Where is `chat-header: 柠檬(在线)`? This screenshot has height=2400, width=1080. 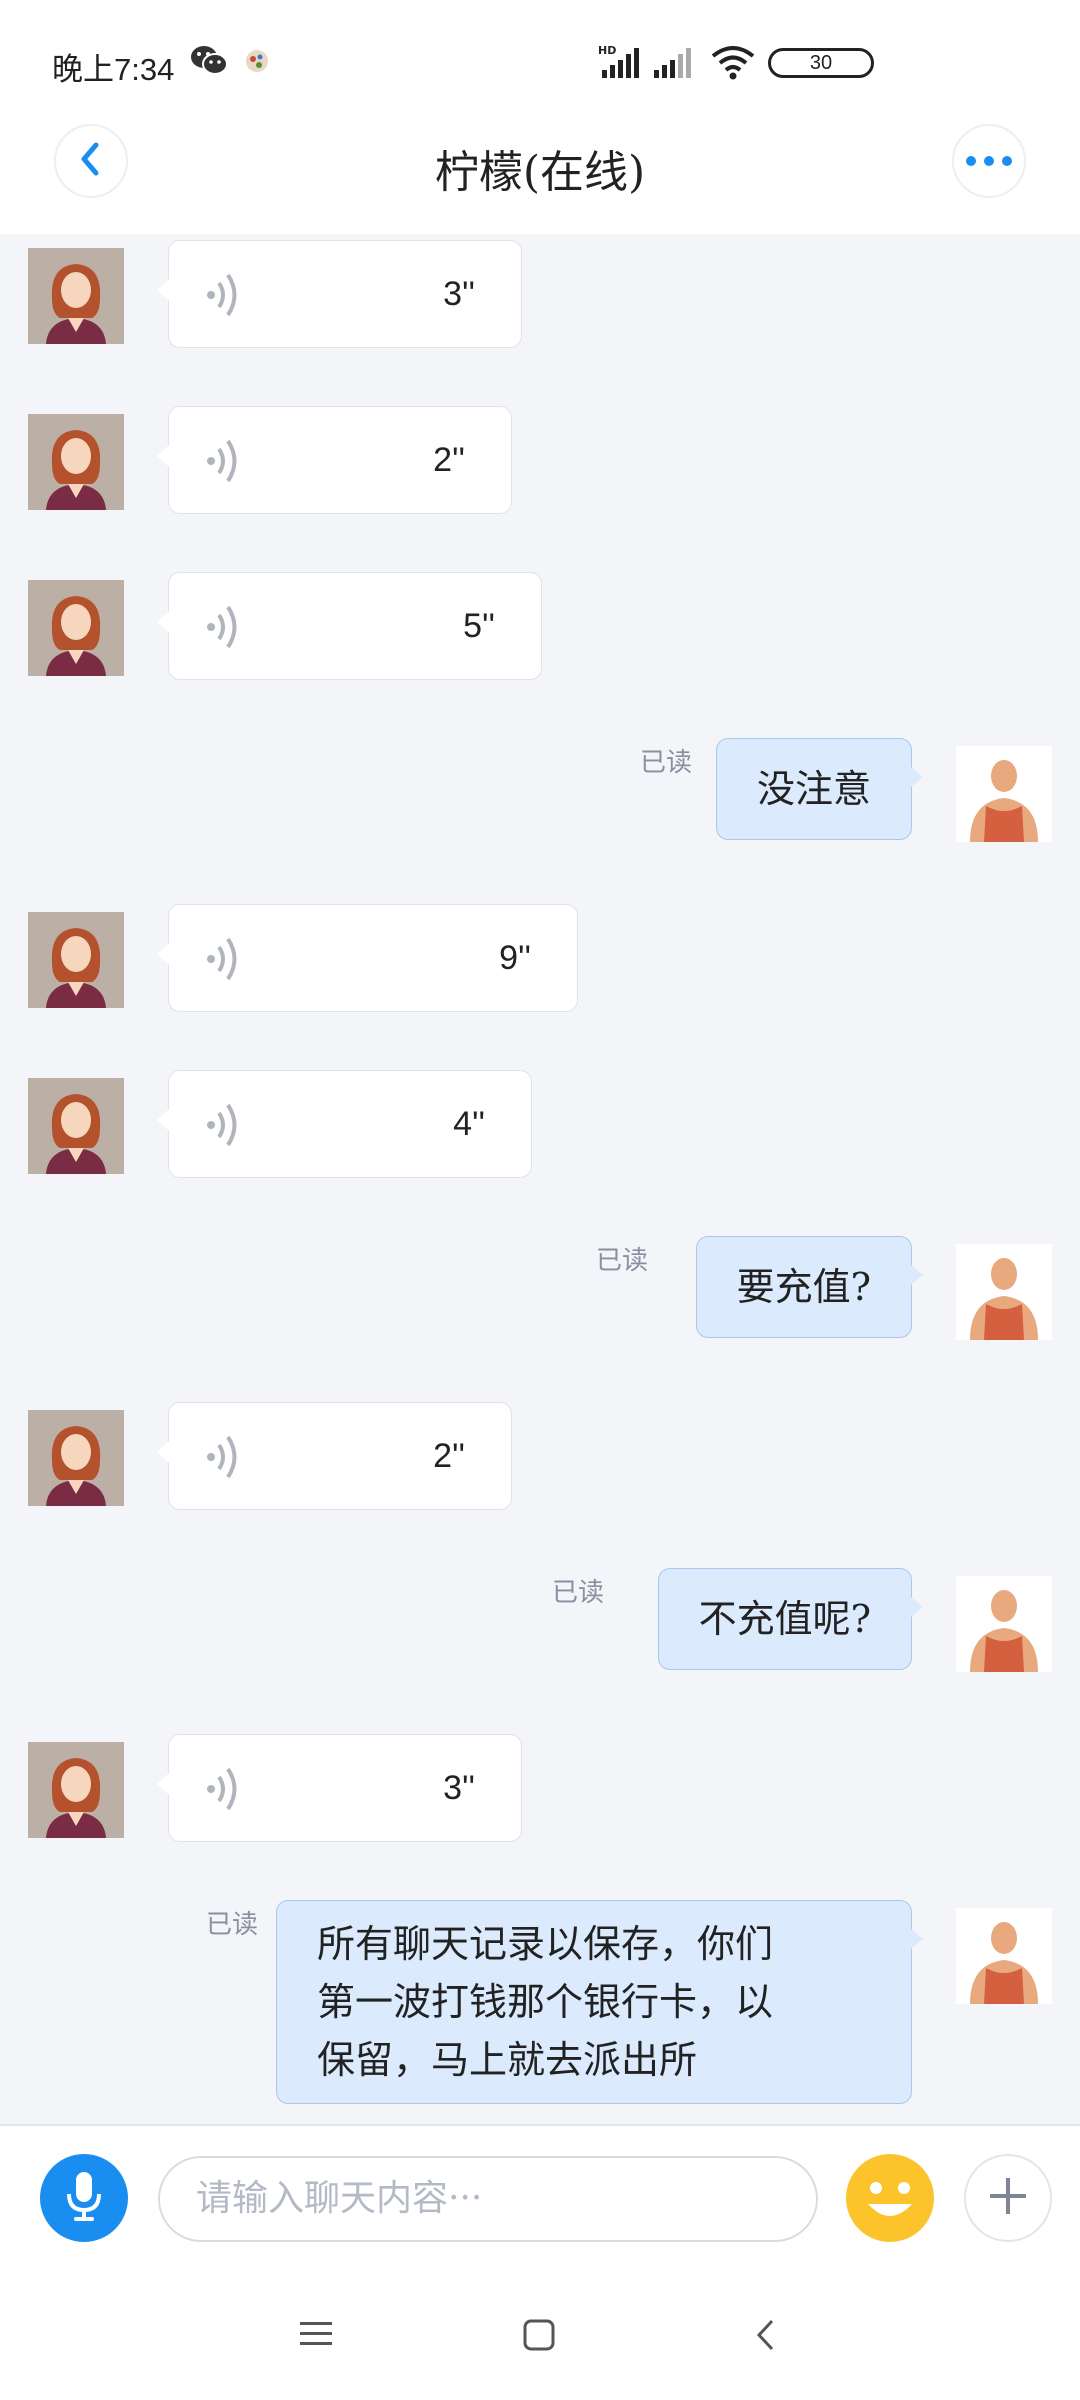
chat-header: 柠檬(在线) is located at coordinates (540, 172).